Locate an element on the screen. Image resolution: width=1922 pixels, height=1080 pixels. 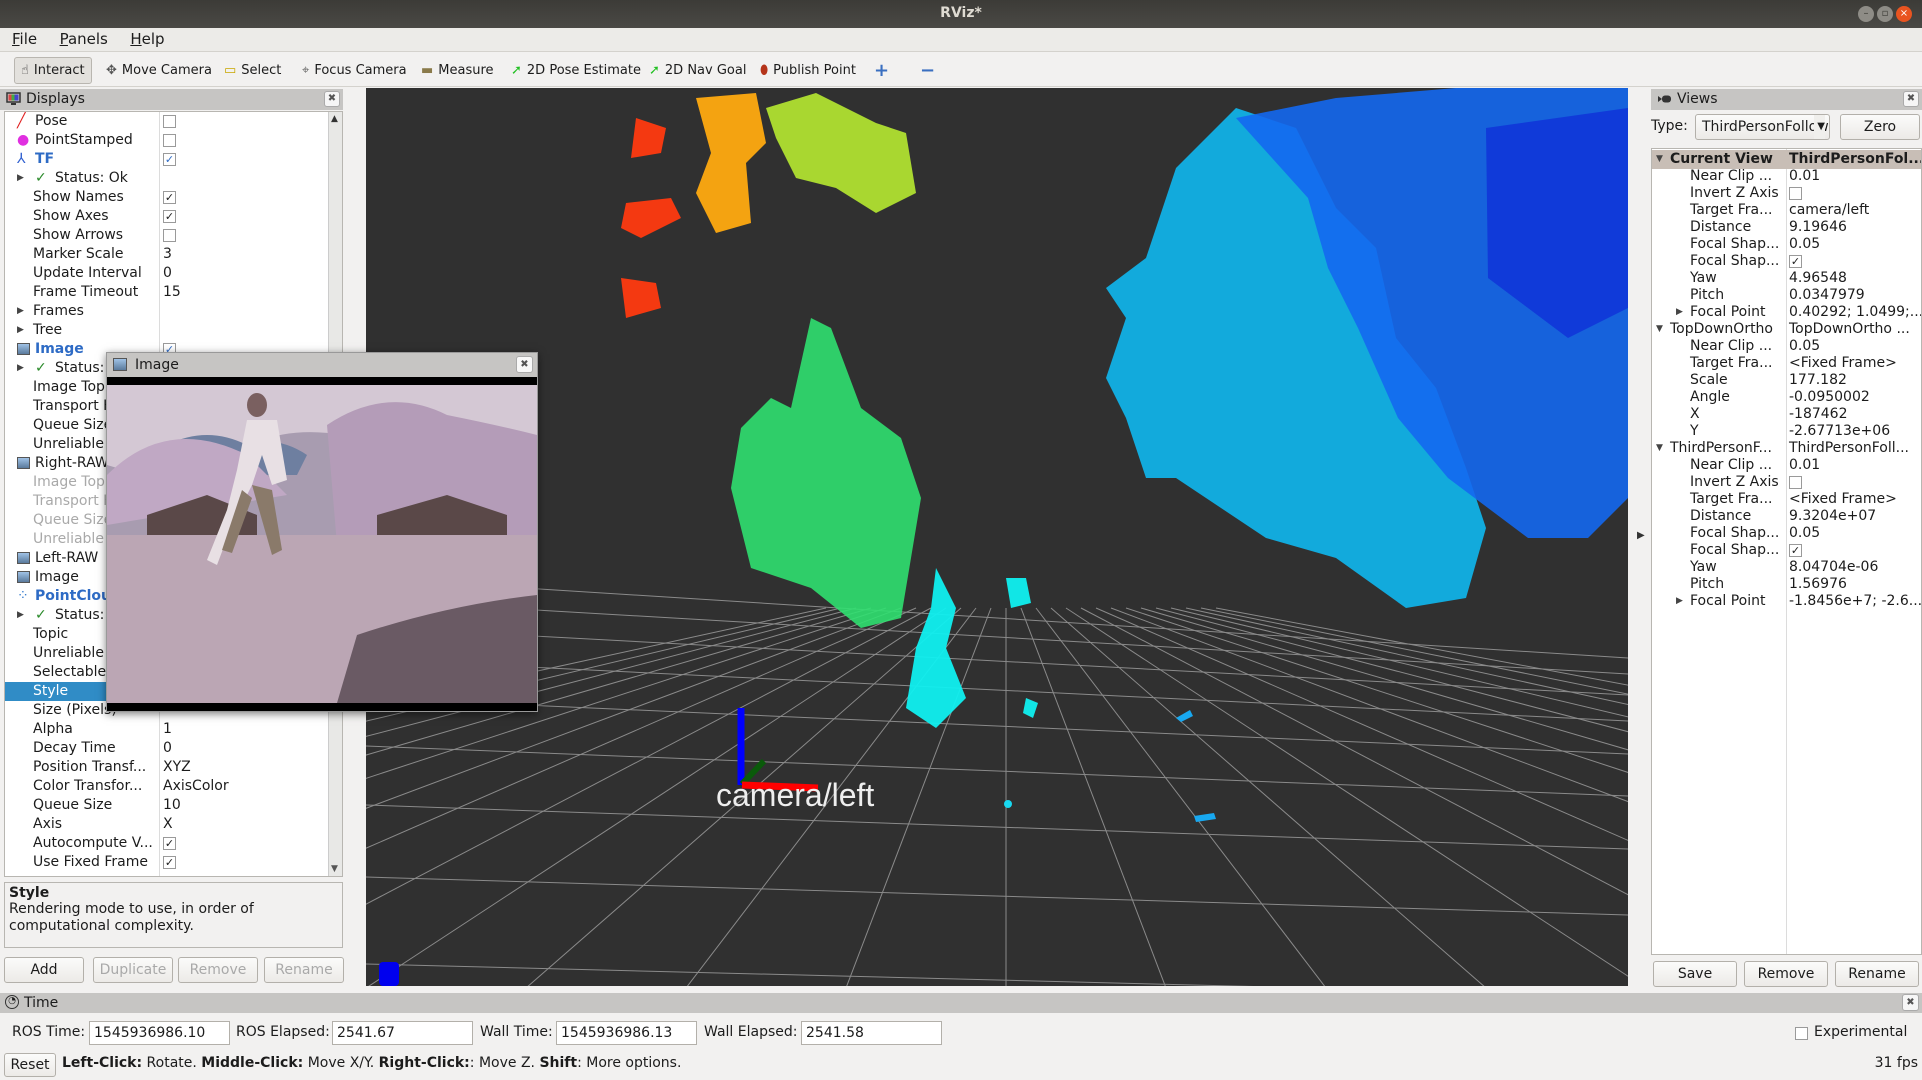
property-row: Color Transfor... AxisColor is located at coordinates (173, 786).